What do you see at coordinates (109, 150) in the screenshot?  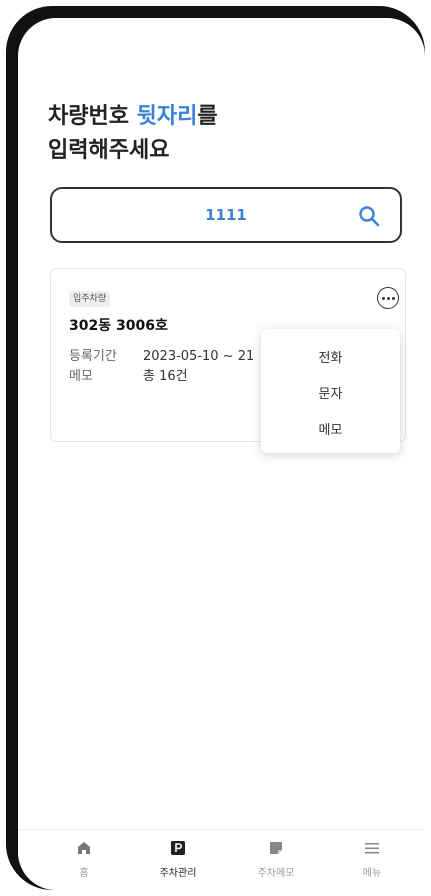 I see `headline-line2: 입력해주세요` at bounding box center [109, 150].